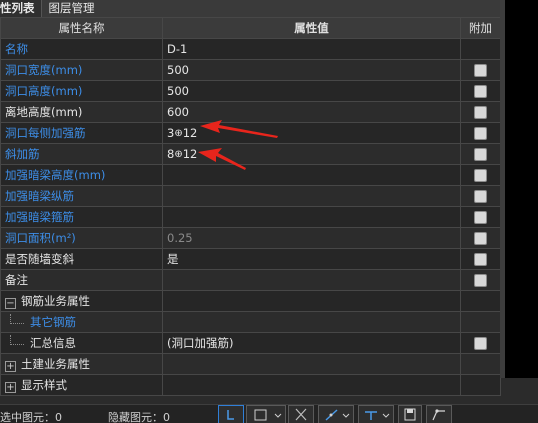  What do you see at coordinates (410, 414) in the screenshot?
I see `snap-save-button` at bounding box center [410, 414].